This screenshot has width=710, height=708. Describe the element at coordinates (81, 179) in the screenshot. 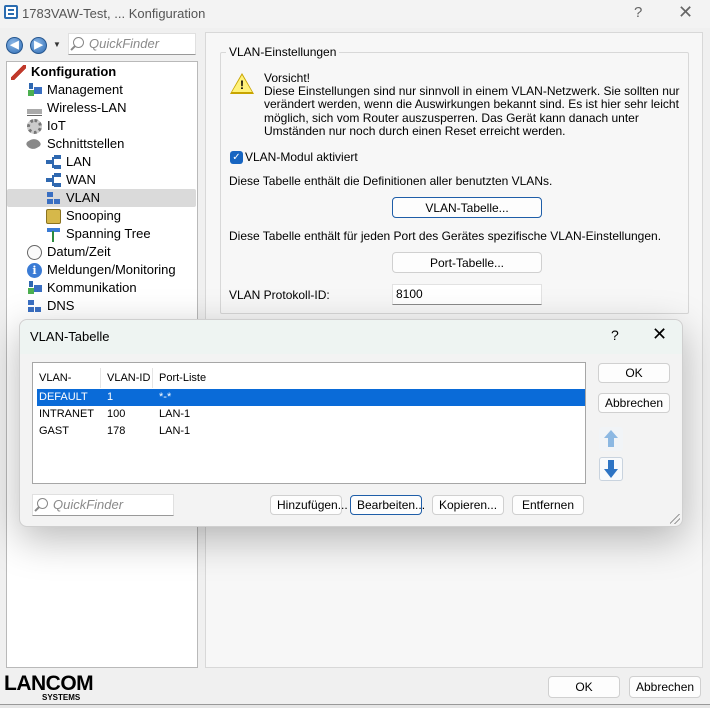

I see `tree-item-label: WAN` at that location.